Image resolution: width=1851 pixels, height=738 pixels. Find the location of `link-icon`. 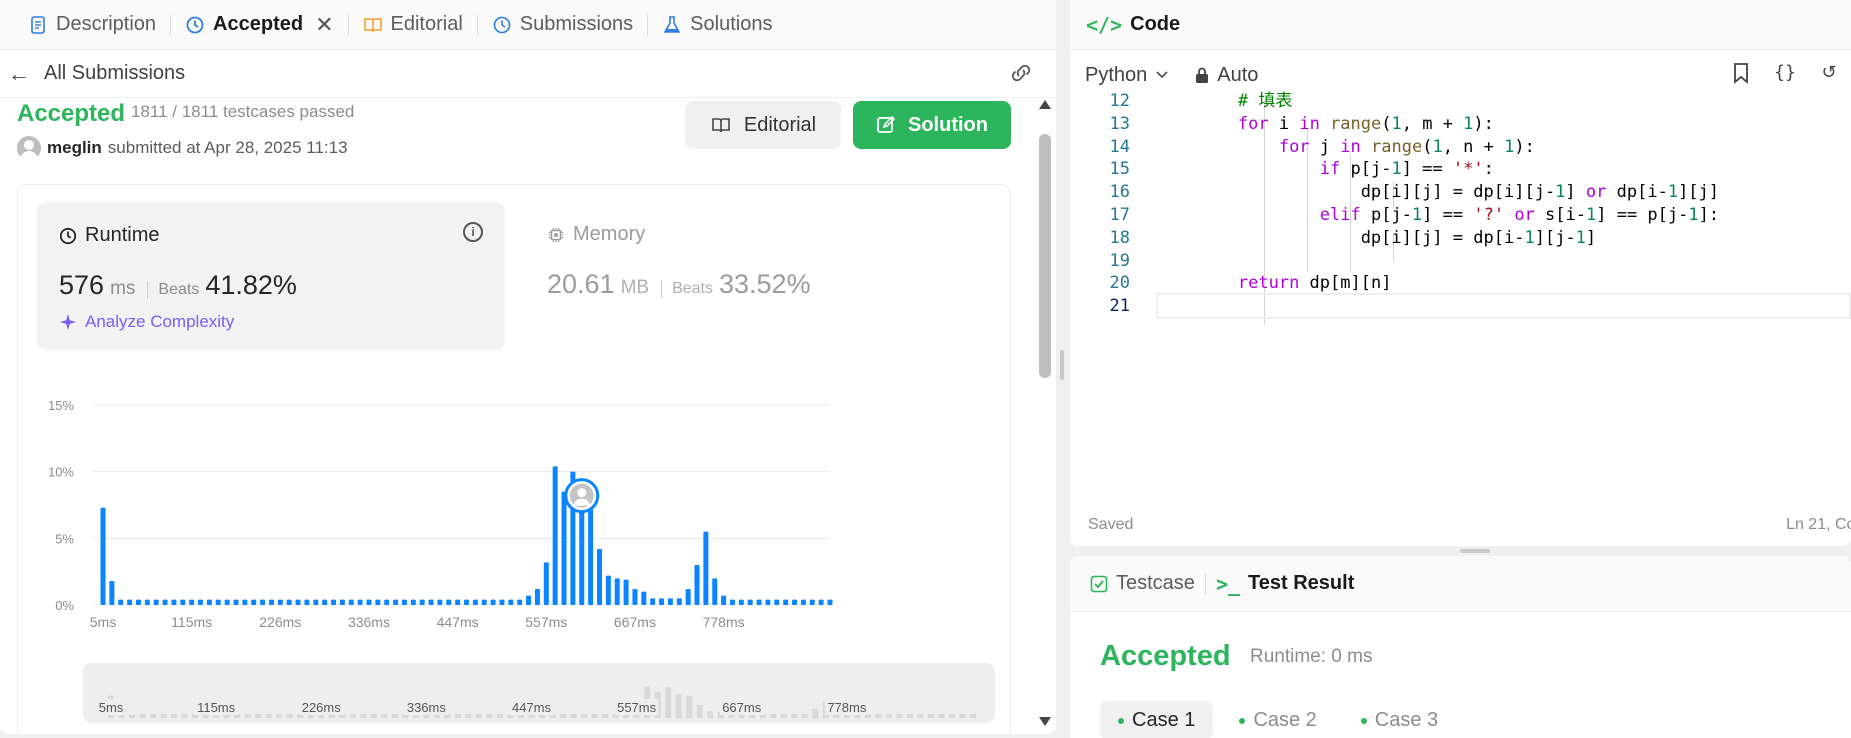

link-icon is located at coordinates (1021, 73).